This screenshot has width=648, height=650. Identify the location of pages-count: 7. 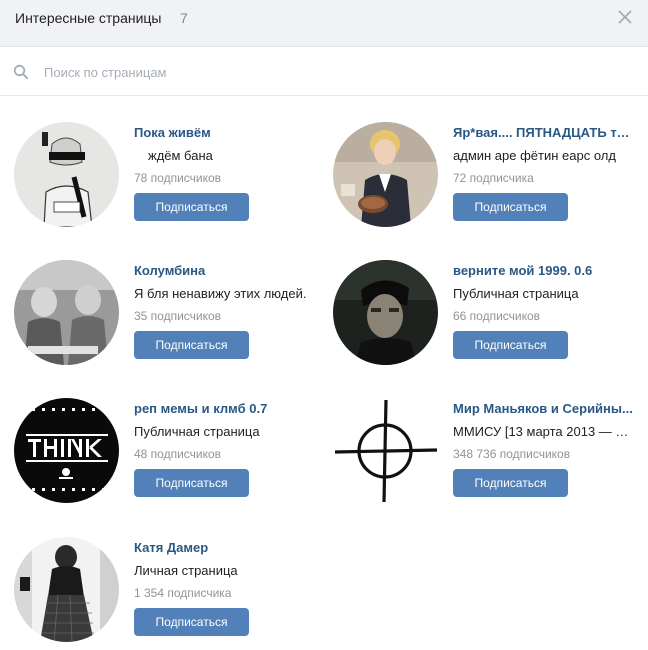
(184, 18).